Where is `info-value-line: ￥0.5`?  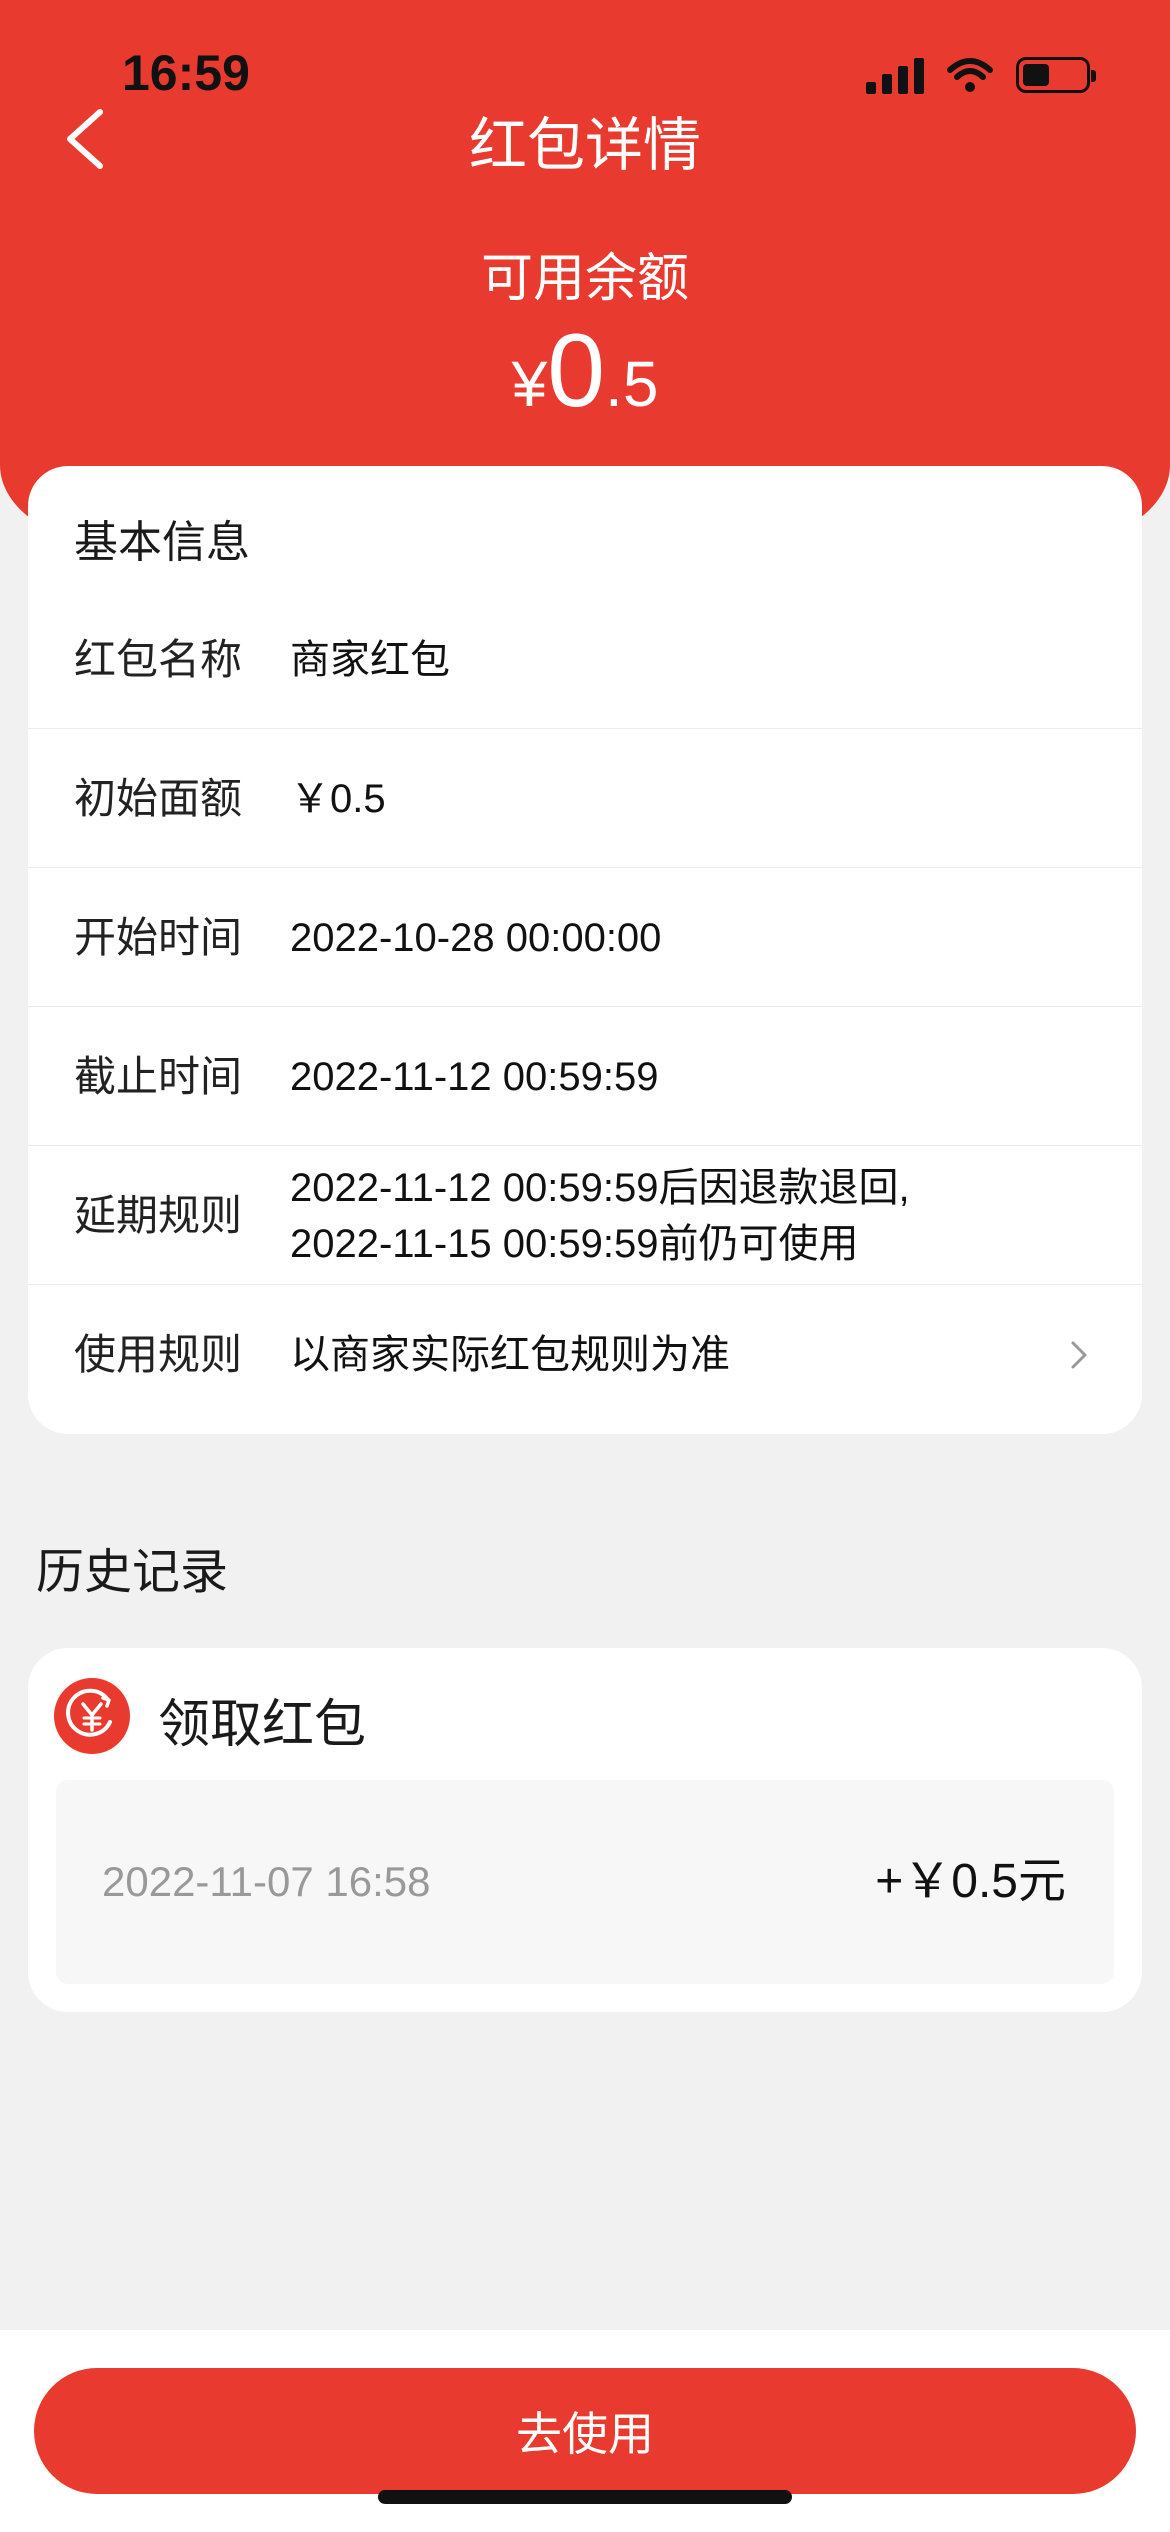 info-value-line: ￥0.5 is located at coordinates (338, 798).